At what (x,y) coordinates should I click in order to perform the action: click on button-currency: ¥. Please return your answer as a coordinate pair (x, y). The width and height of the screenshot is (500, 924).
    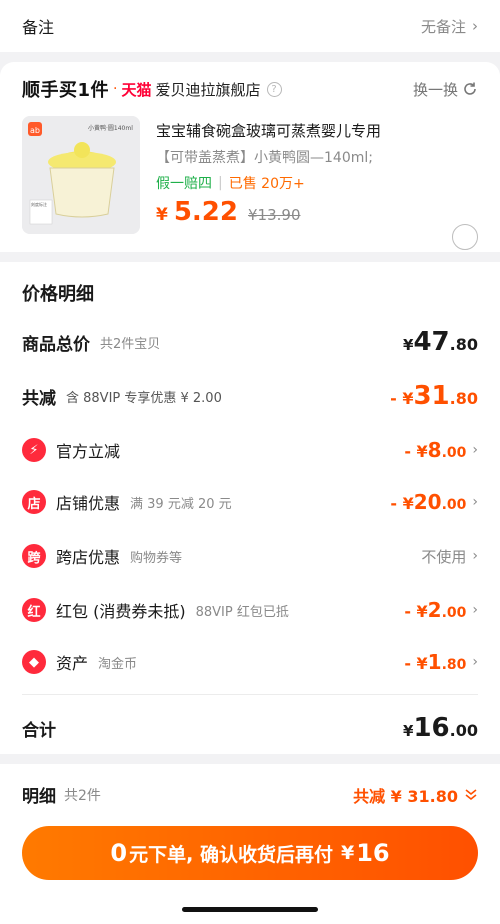
    Looking at the image, I should click on (347, 853).